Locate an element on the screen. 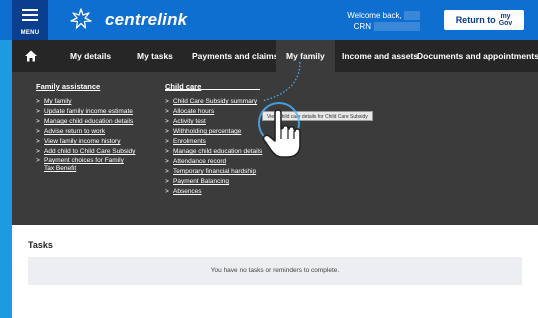 This screenshot has width=538, height=318. centrelink-star-icon is located at coordinates (81, 18).